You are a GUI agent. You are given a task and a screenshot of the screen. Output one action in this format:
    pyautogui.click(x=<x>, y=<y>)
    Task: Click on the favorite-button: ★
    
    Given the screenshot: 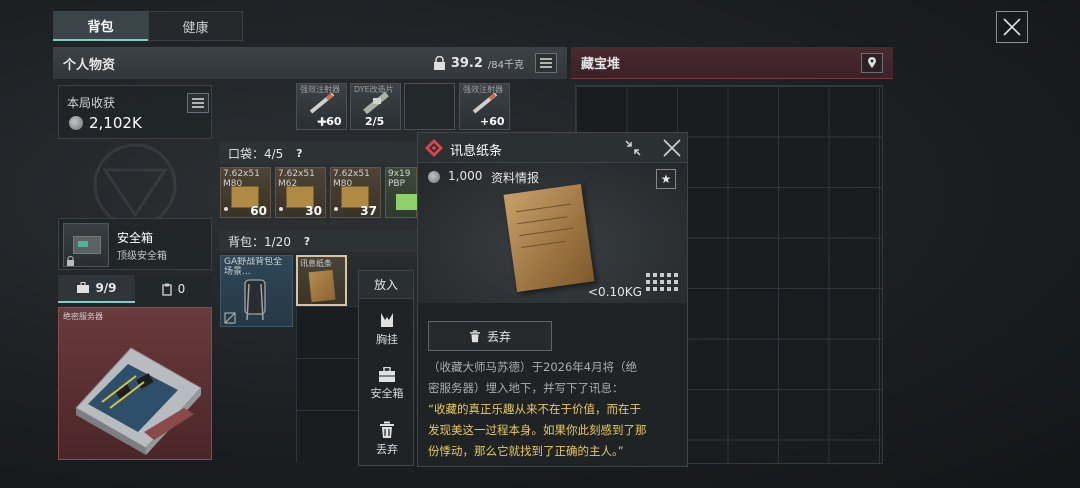 What is the action you would take?
    pyautogui.click(x=666, y=179)
    